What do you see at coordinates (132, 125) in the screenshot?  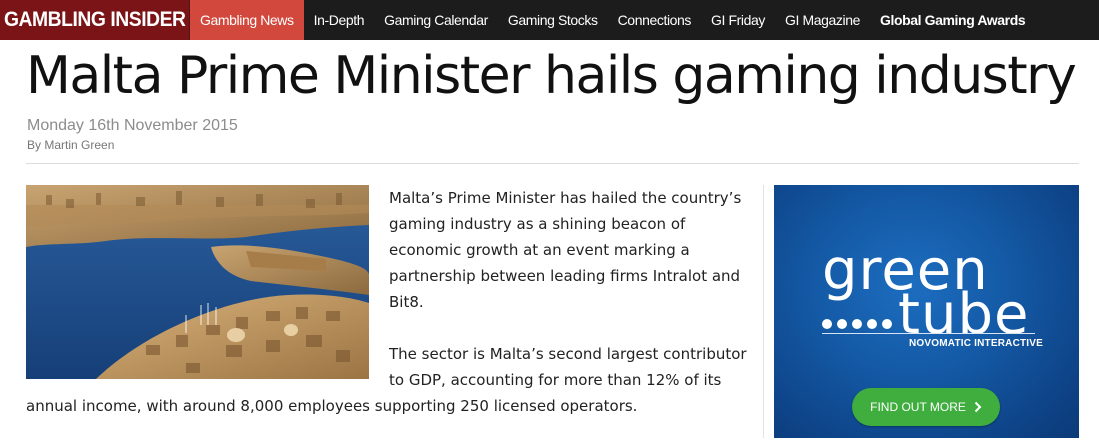 I see `article-date: Monday 16th November 2015` at bounding box center [132, 125].